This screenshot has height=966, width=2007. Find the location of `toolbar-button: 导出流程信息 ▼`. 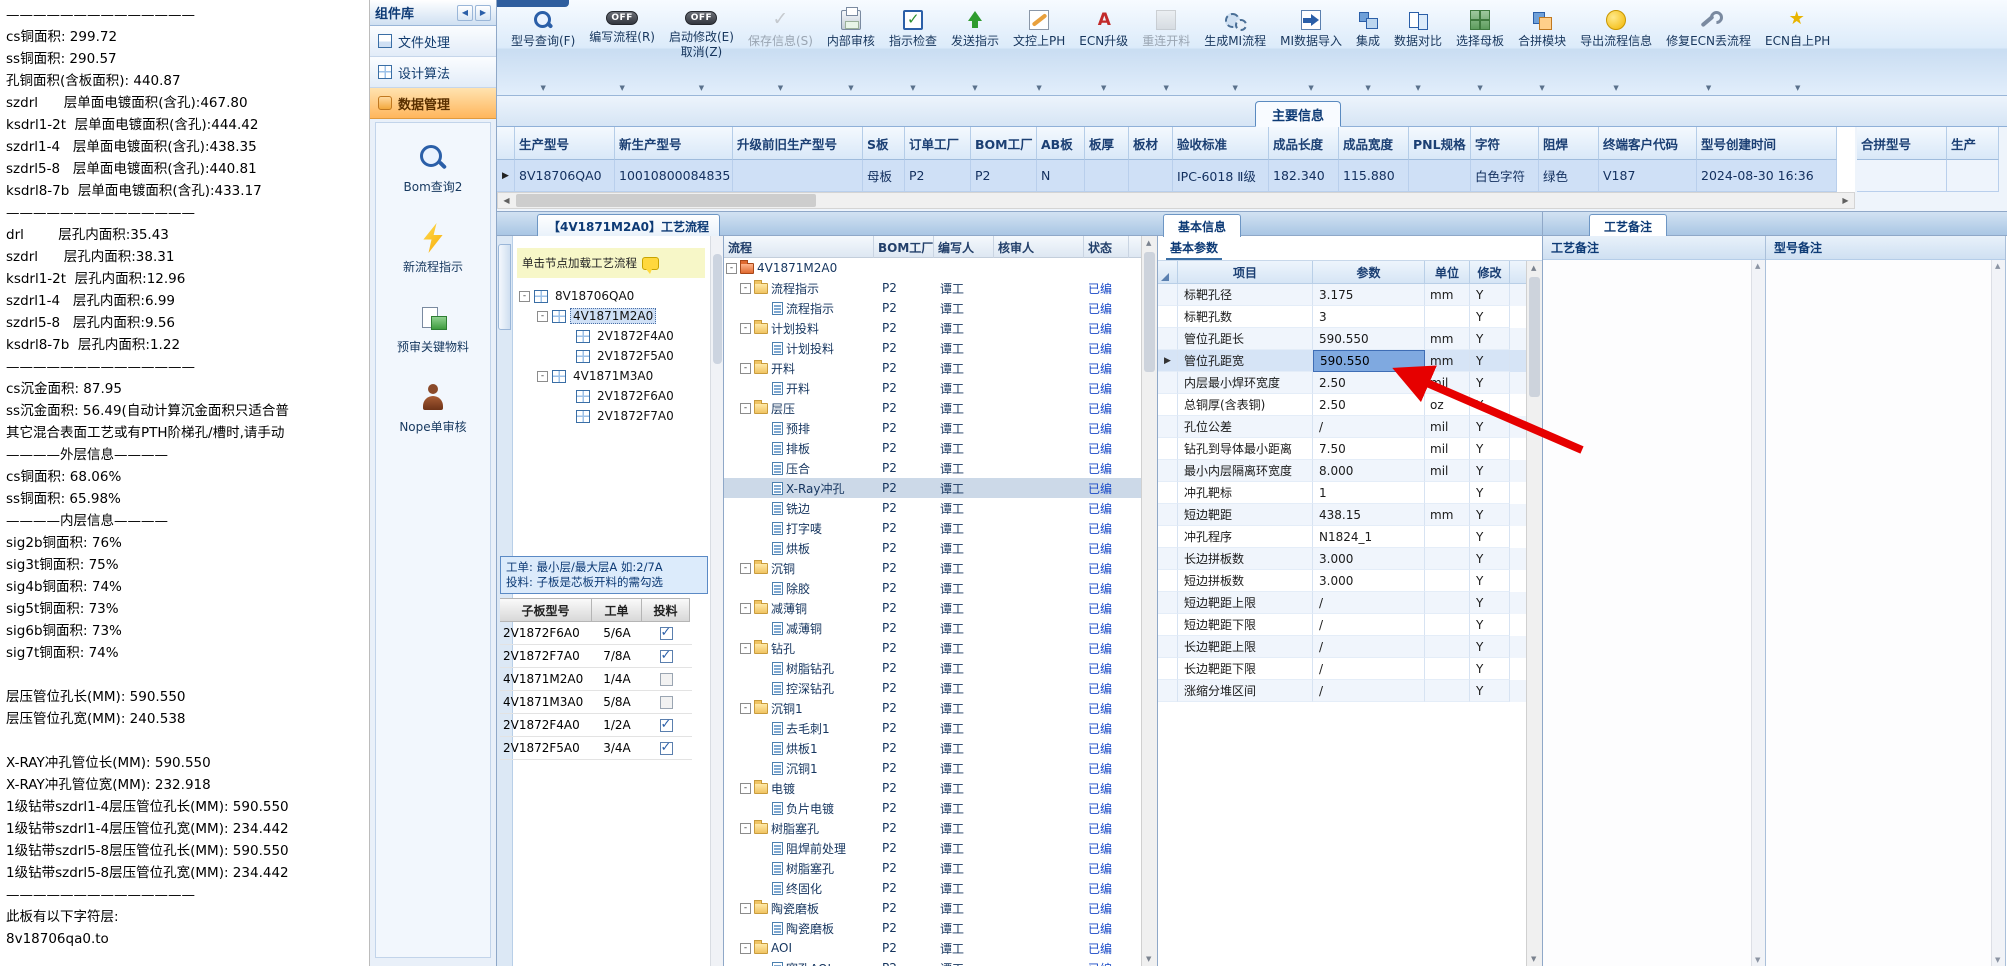

toolbar-button: 导出流程信息 ▼ is located at coordinates (1616, 51).